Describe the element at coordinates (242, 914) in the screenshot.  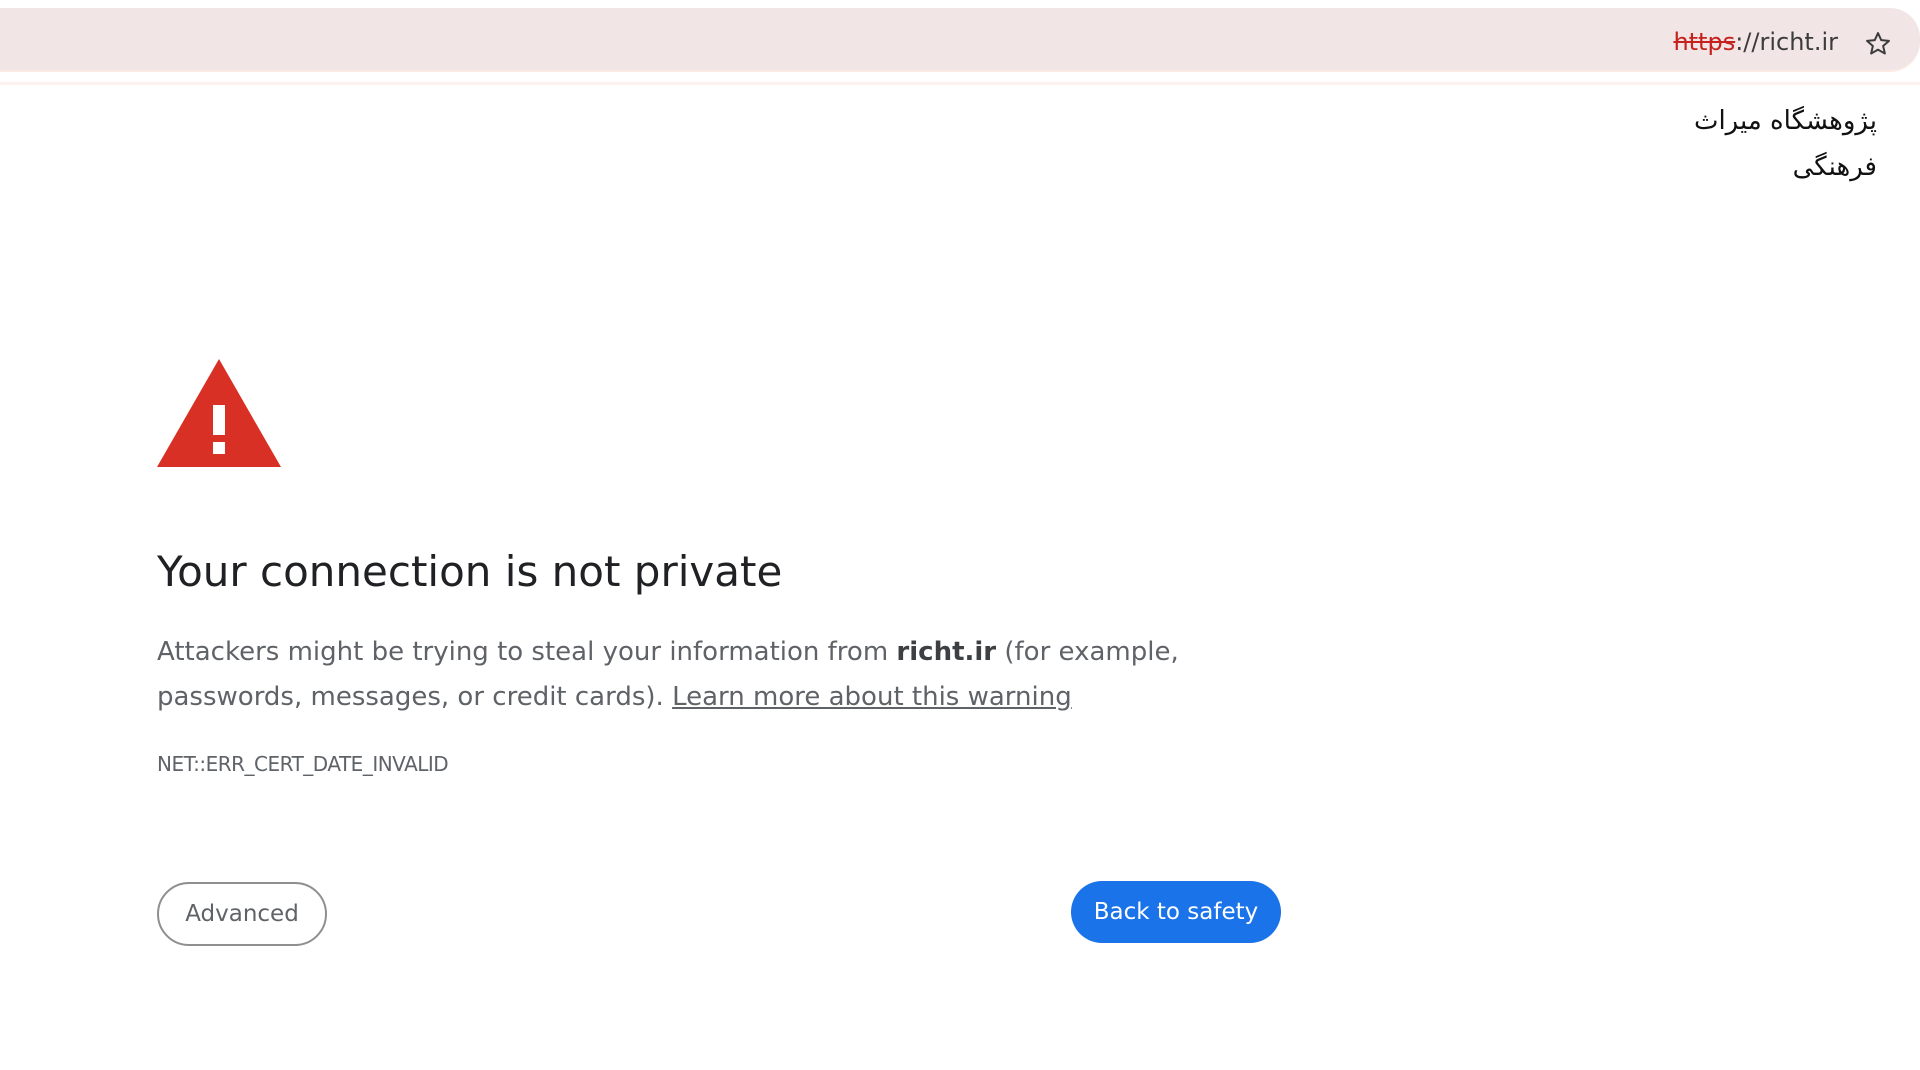
I see `advanced-button: Advanced` at that location.